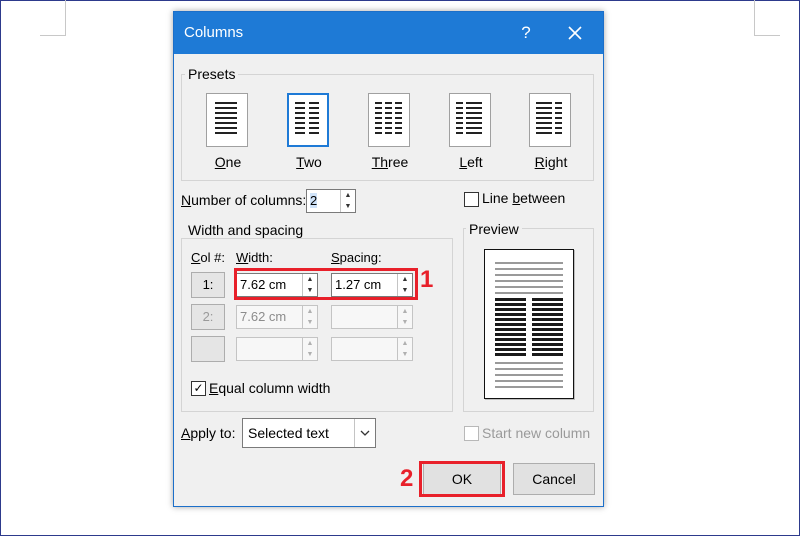  Describe the element at coordinates (510, 327) in the screenshot. I see `preview-column-left` at that location.